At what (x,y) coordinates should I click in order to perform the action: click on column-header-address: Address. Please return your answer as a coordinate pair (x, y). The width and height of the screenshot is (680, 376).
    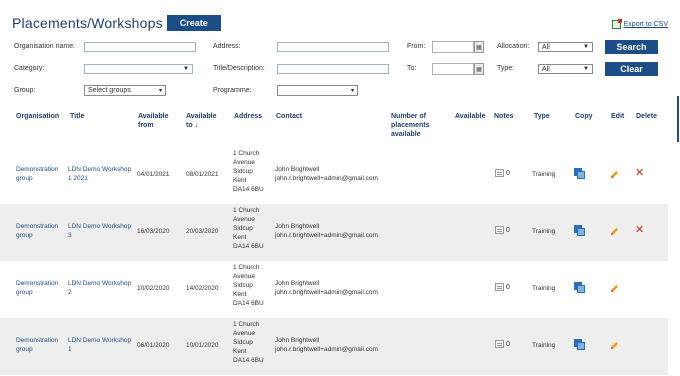
    Looking at the image, I should click on (248, 116).